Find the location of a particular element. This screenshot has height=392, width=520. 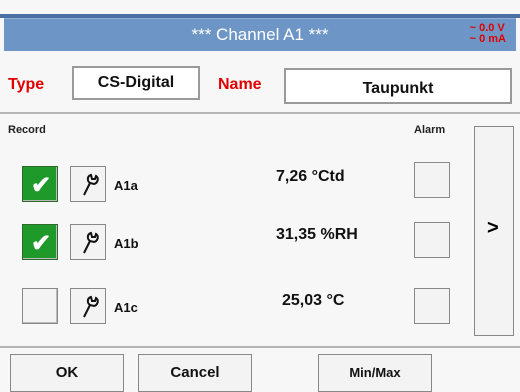

channel-label-a1a: A1a is located at coordinates (126, 185).